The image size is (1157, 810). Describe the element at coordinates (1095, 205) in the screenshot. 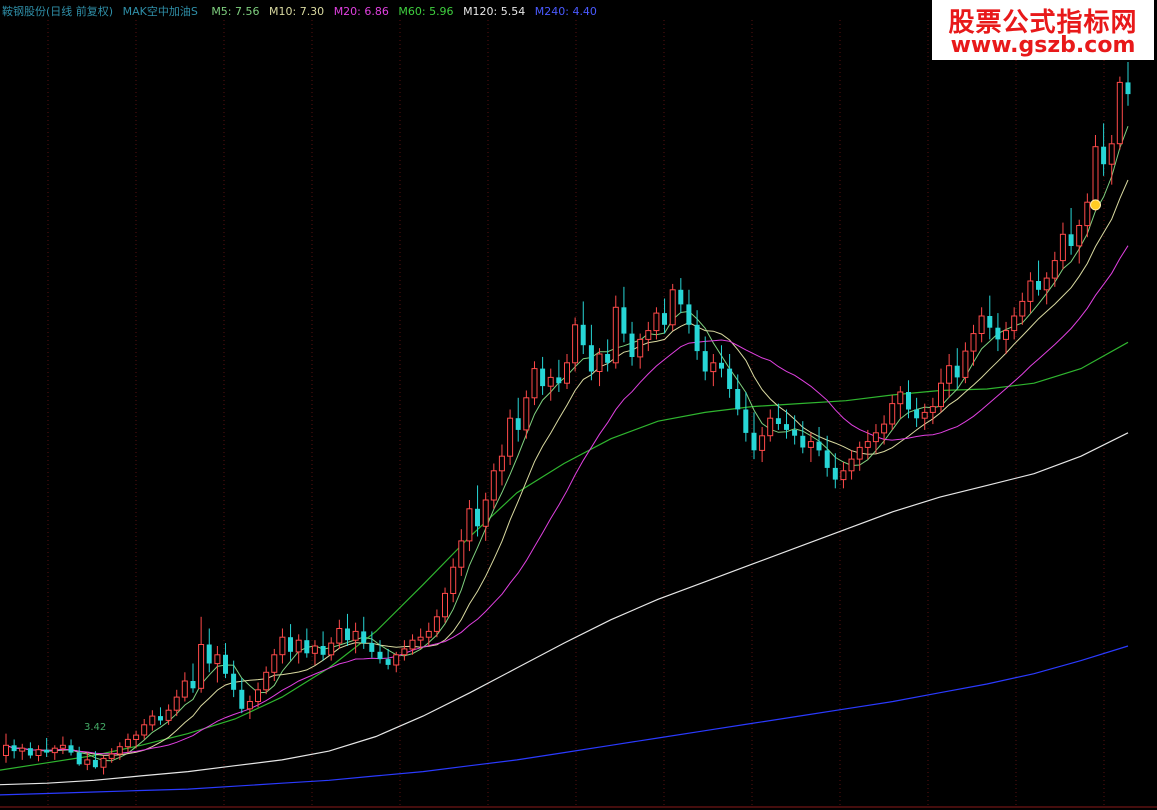

I see `signal-marker-icon` at that location.